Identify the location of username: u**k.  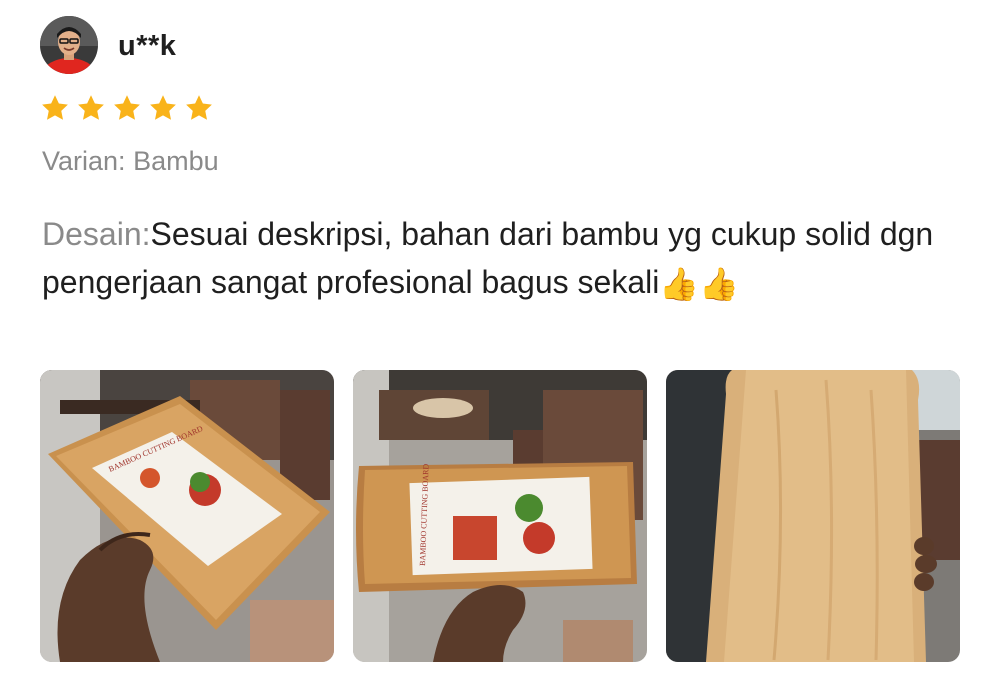
(147, 46).